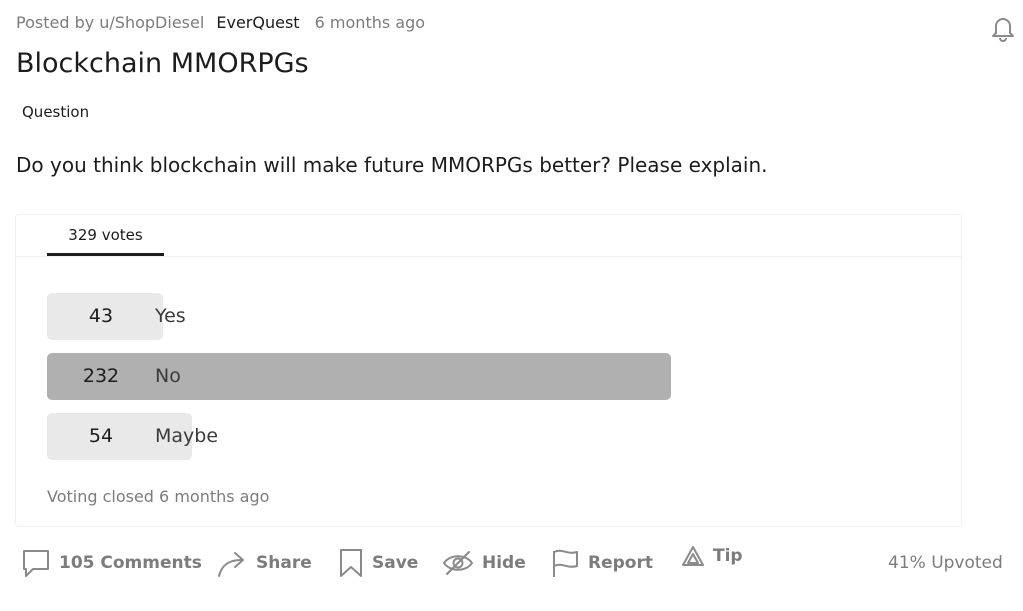  What do you see at coordinates (232, 563) in the screenshot?
I see `share-icon` at bounding box center [232, 563].